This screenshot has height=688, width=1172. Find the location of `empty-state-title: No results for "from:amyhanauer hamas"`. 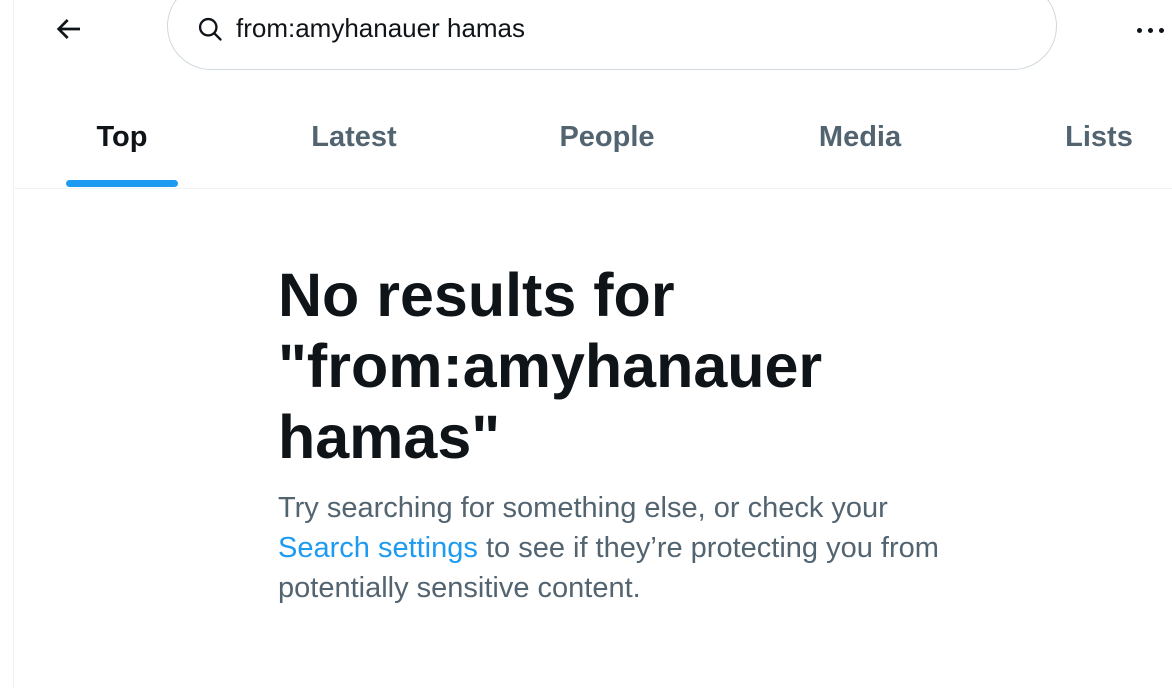

empty-state-title: No results for "from:amyhanauer hamas" is located at coordinates (550, 366).